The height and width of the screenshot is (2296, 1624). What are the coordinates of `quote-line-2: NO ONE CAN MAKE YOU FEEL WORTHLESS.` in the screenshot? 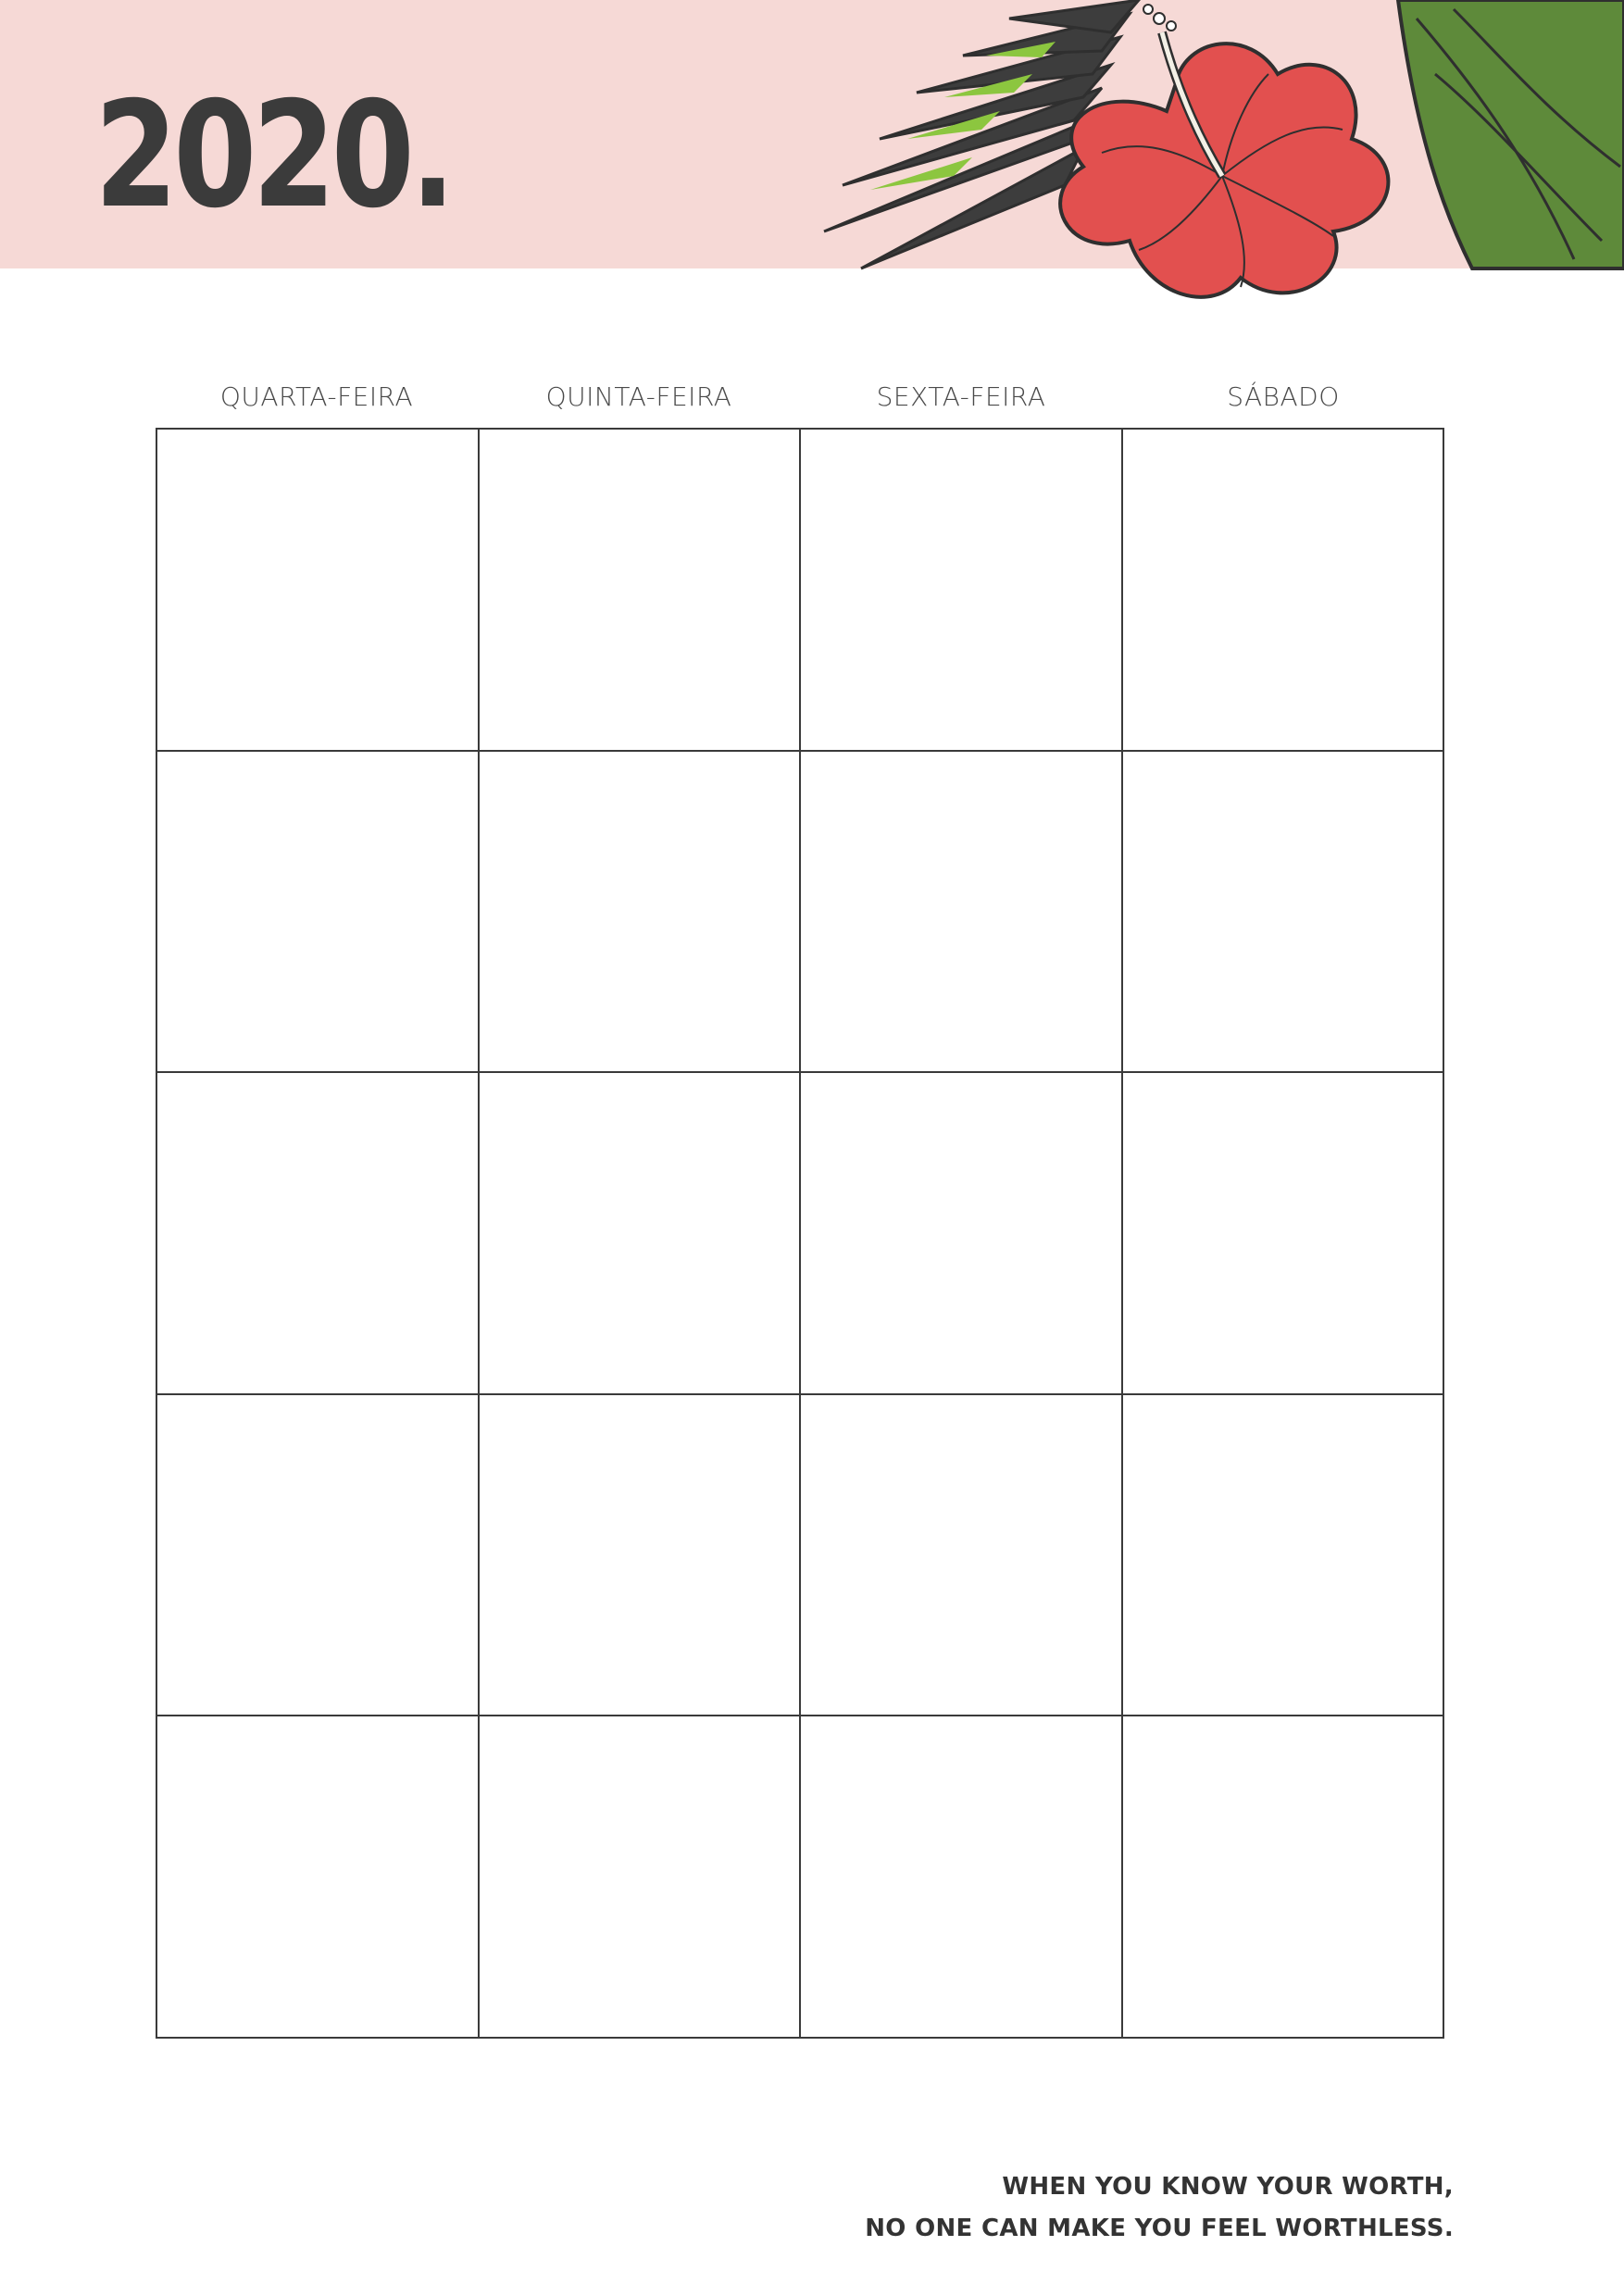 It's located at (1159, 2228).